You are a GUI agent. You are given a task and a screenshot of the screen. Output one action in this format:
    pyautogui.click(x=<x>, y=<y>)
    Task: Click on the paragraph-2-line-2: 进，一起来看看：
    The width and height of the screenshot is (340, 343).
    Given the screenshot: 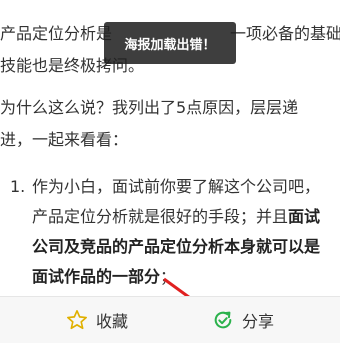 What is the action you would take?
    pyautogui.click(x=64, y=139)
    